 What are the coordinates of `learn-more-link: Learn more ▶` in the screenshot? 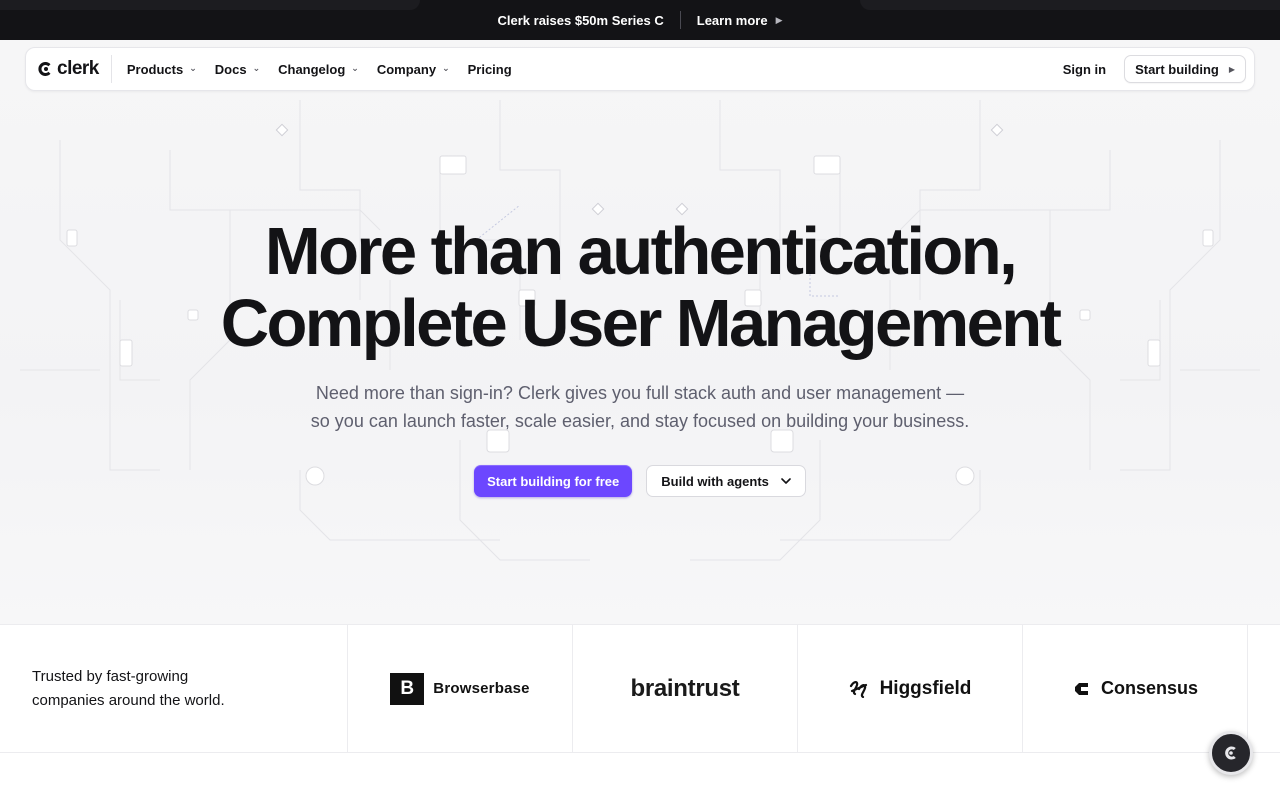 It's located at (740, 20).